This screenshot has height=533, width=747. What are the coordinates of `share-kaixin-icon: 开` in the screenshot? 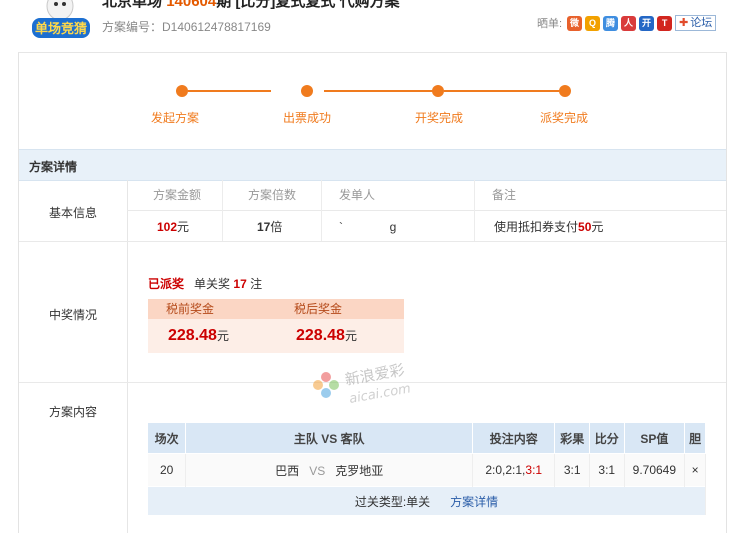 It's located at (647, 23).